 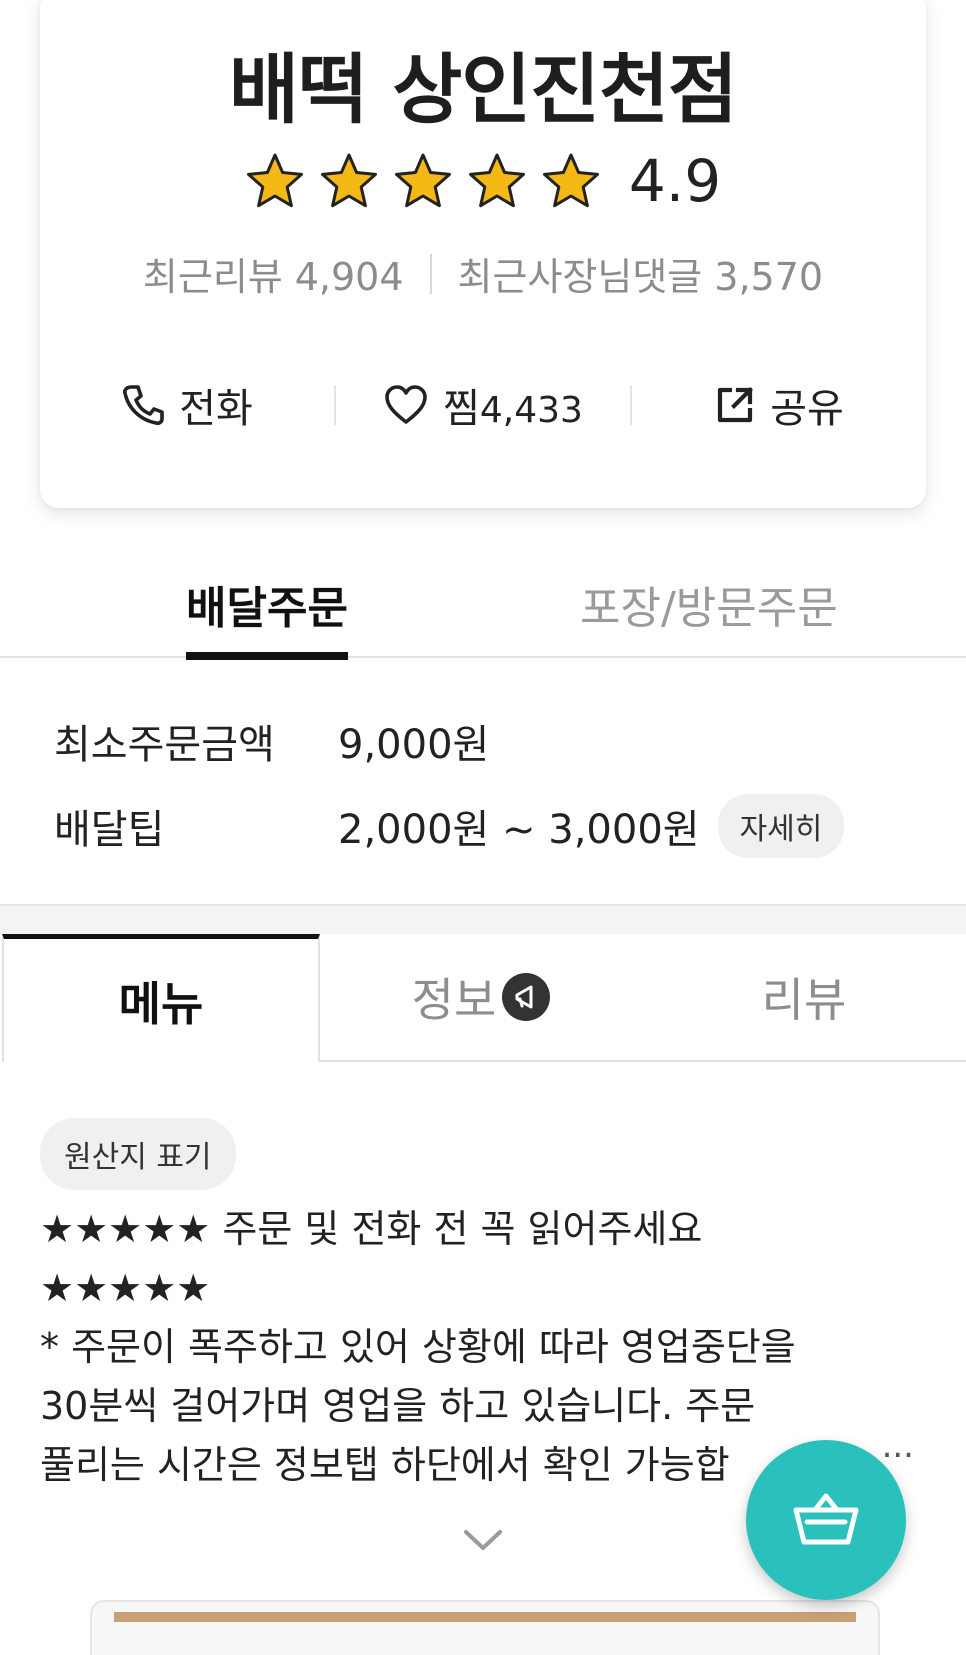 I want to click on owner-replies: 최근사장님댓글 3,570, so click(x=641, y=273).